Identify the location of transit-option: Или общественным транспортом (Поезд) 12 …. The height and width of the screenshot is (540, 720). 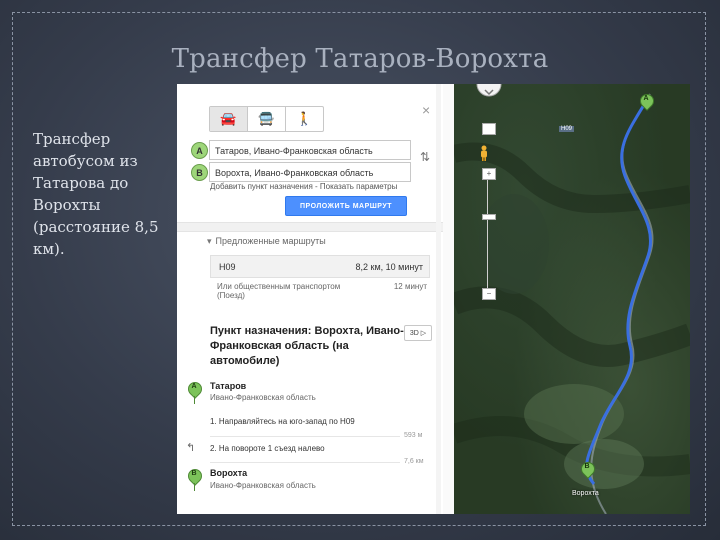
(323, 291).